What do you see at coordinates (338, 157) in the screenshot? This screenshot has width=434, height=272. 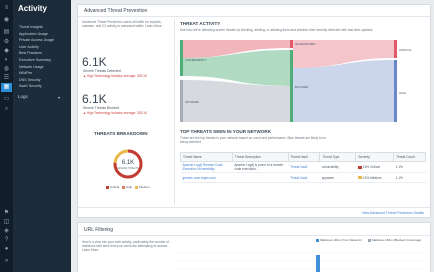 I see `col-threat-type: Threat Type` at bounding box center [338, 157].